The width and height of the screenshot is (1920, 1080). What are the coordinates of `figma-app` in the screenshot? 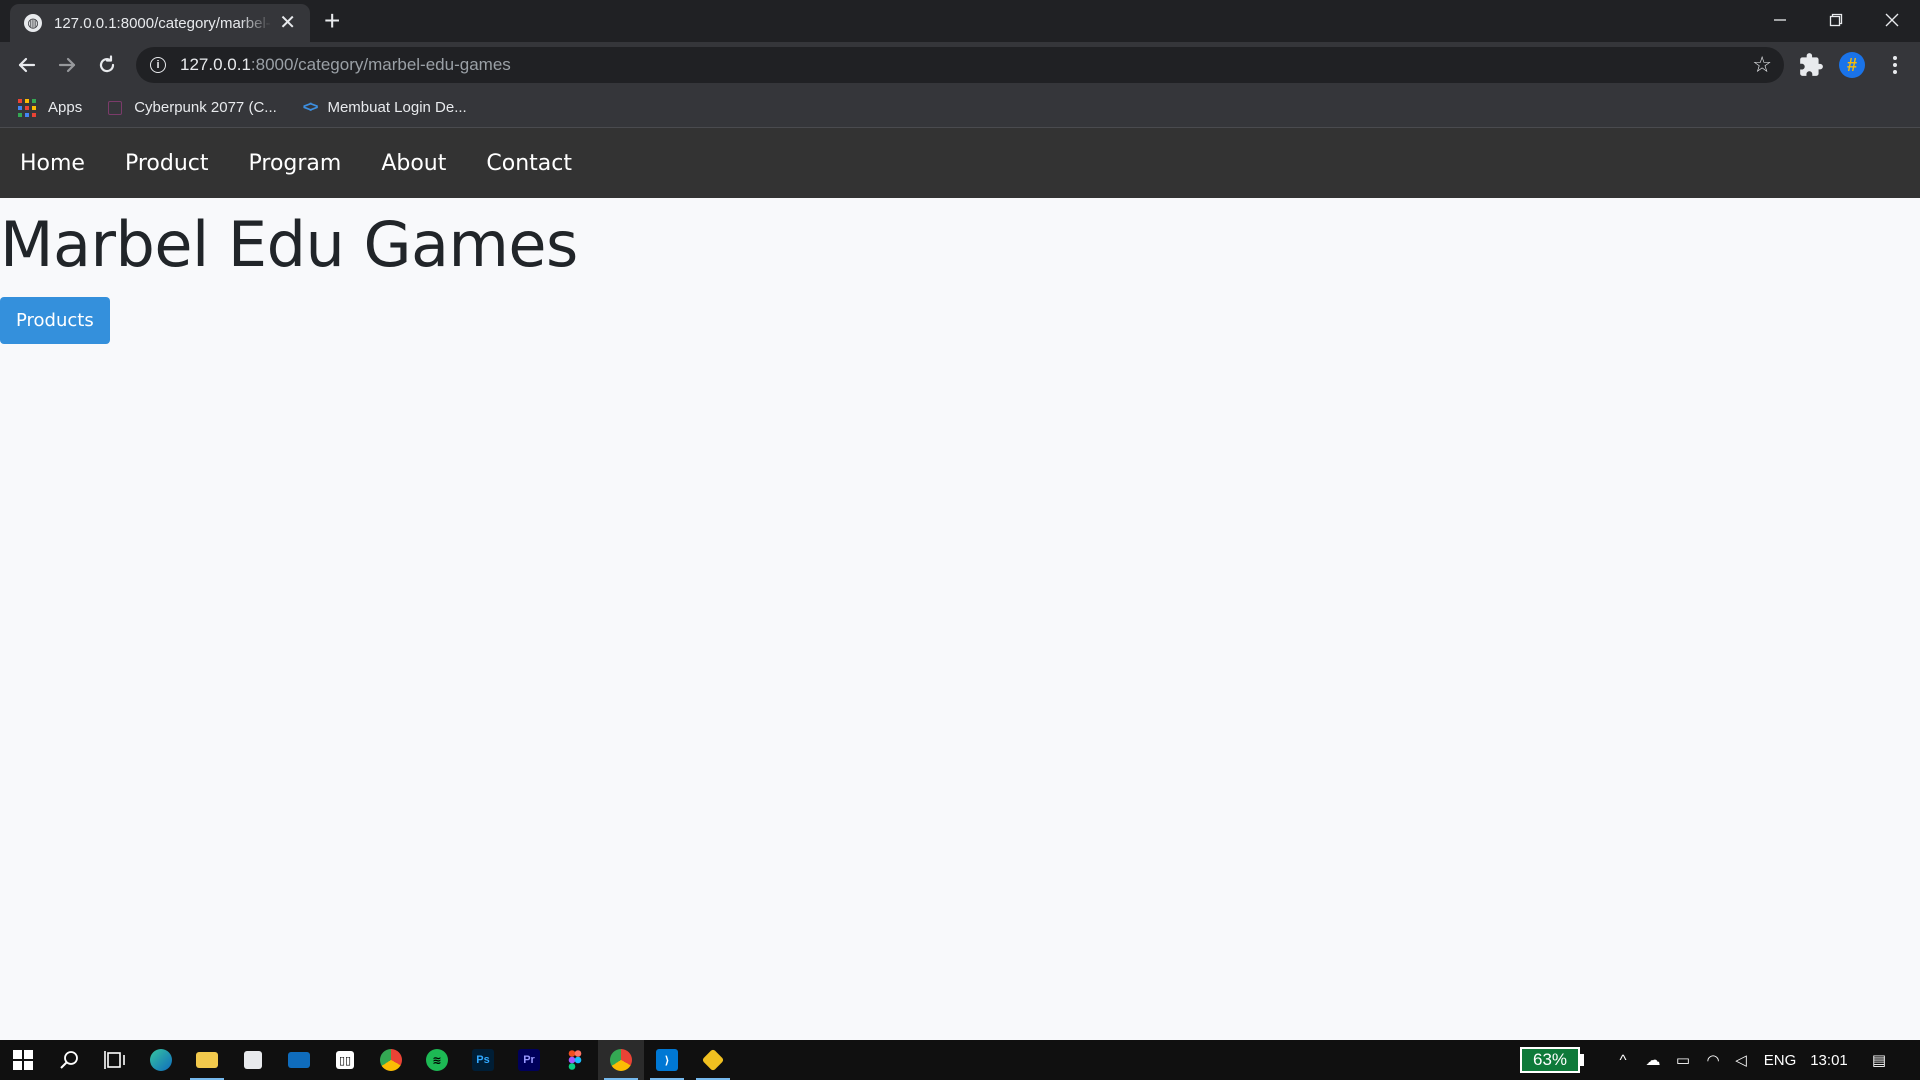 It's located at (575, 1060).